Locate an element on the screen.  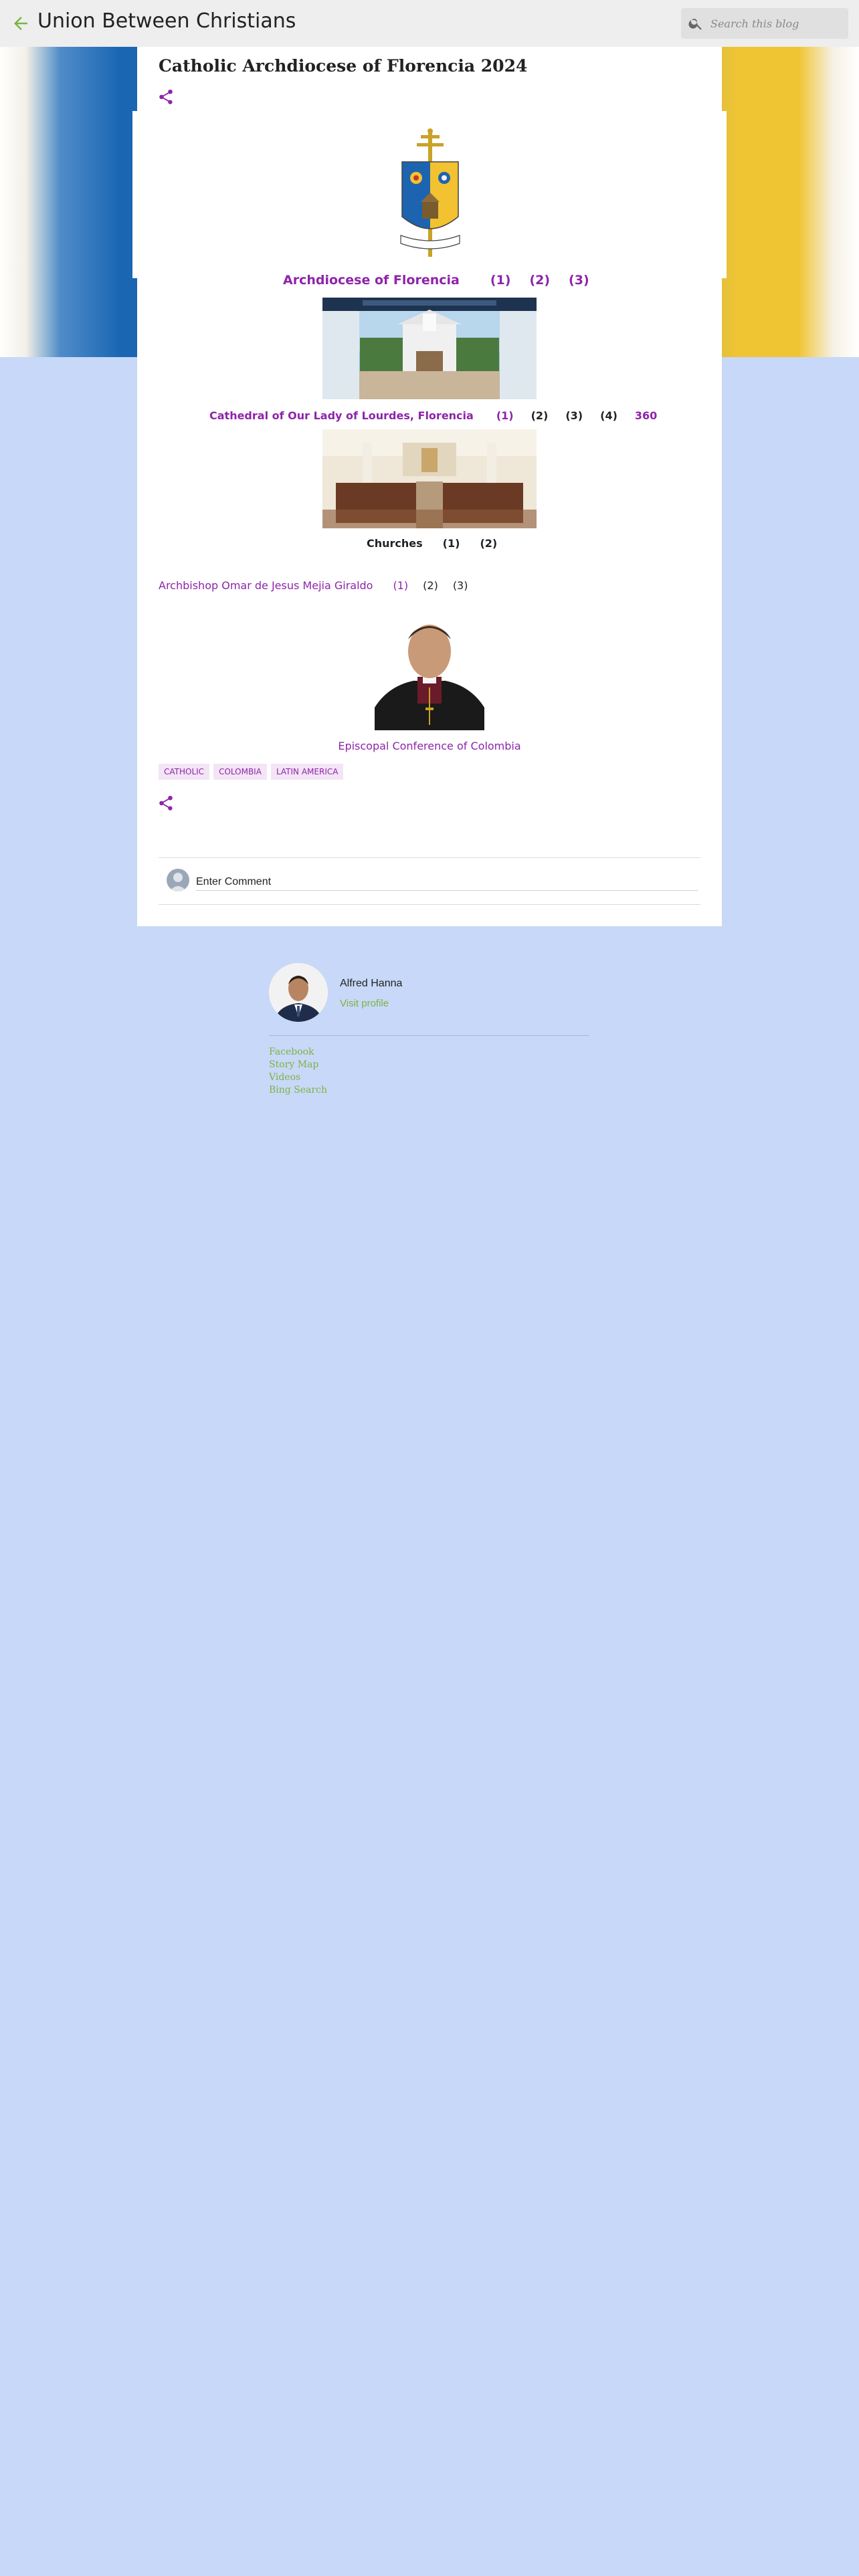
archdiocese-link: Archdiocese of Florencia is located at coordinates (372, 280).